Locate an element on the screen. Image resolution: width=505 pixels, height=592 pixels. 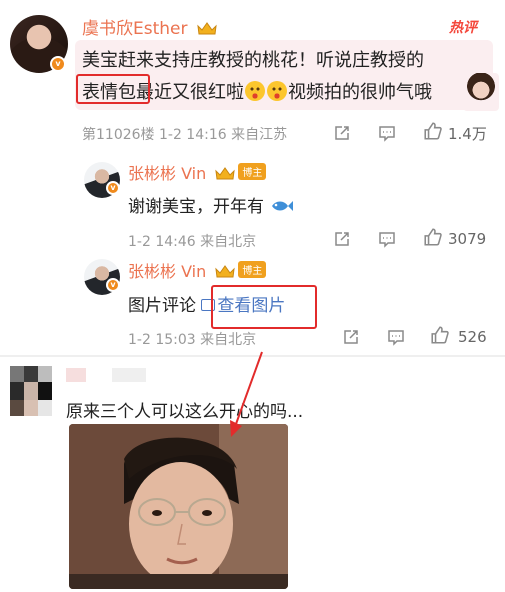
username-esther: 虞书欣Esther is located at coordinates (150, 26).